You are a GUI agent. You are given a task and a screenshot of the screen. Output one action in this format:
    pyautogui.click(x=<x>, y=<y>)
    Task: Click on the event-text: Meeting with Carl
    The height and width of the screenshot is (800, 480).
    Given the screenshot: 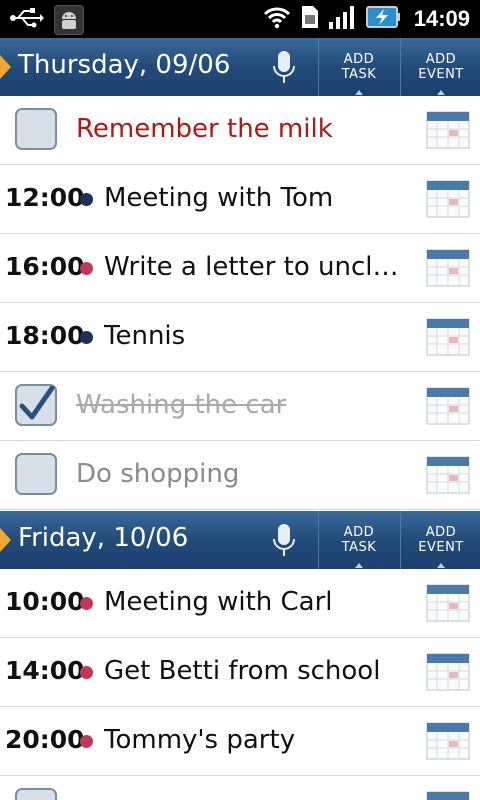 What is the action you would take?
    pyautogui.click(x=218, y=602)
    